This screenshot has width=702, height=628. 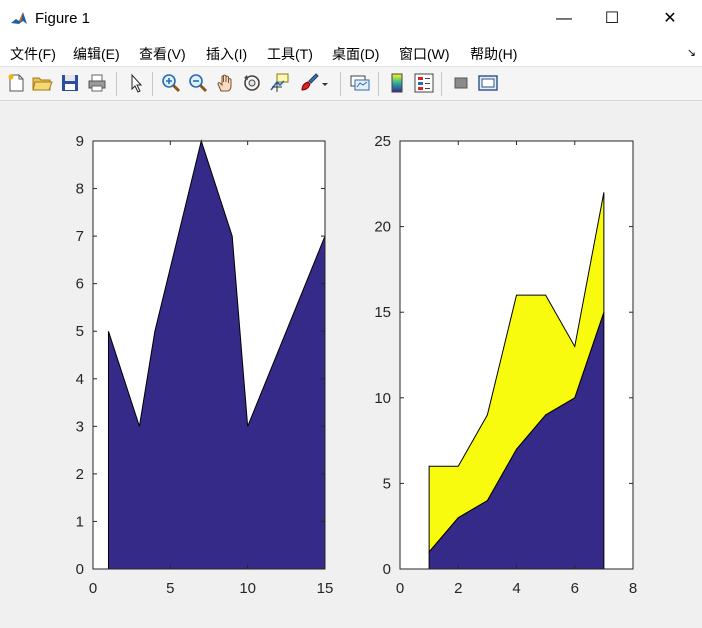 What do you see at coordinates (80, 236) in the screenshot?
I see `y-tick-label: 7` at bounding box center [80, 236].